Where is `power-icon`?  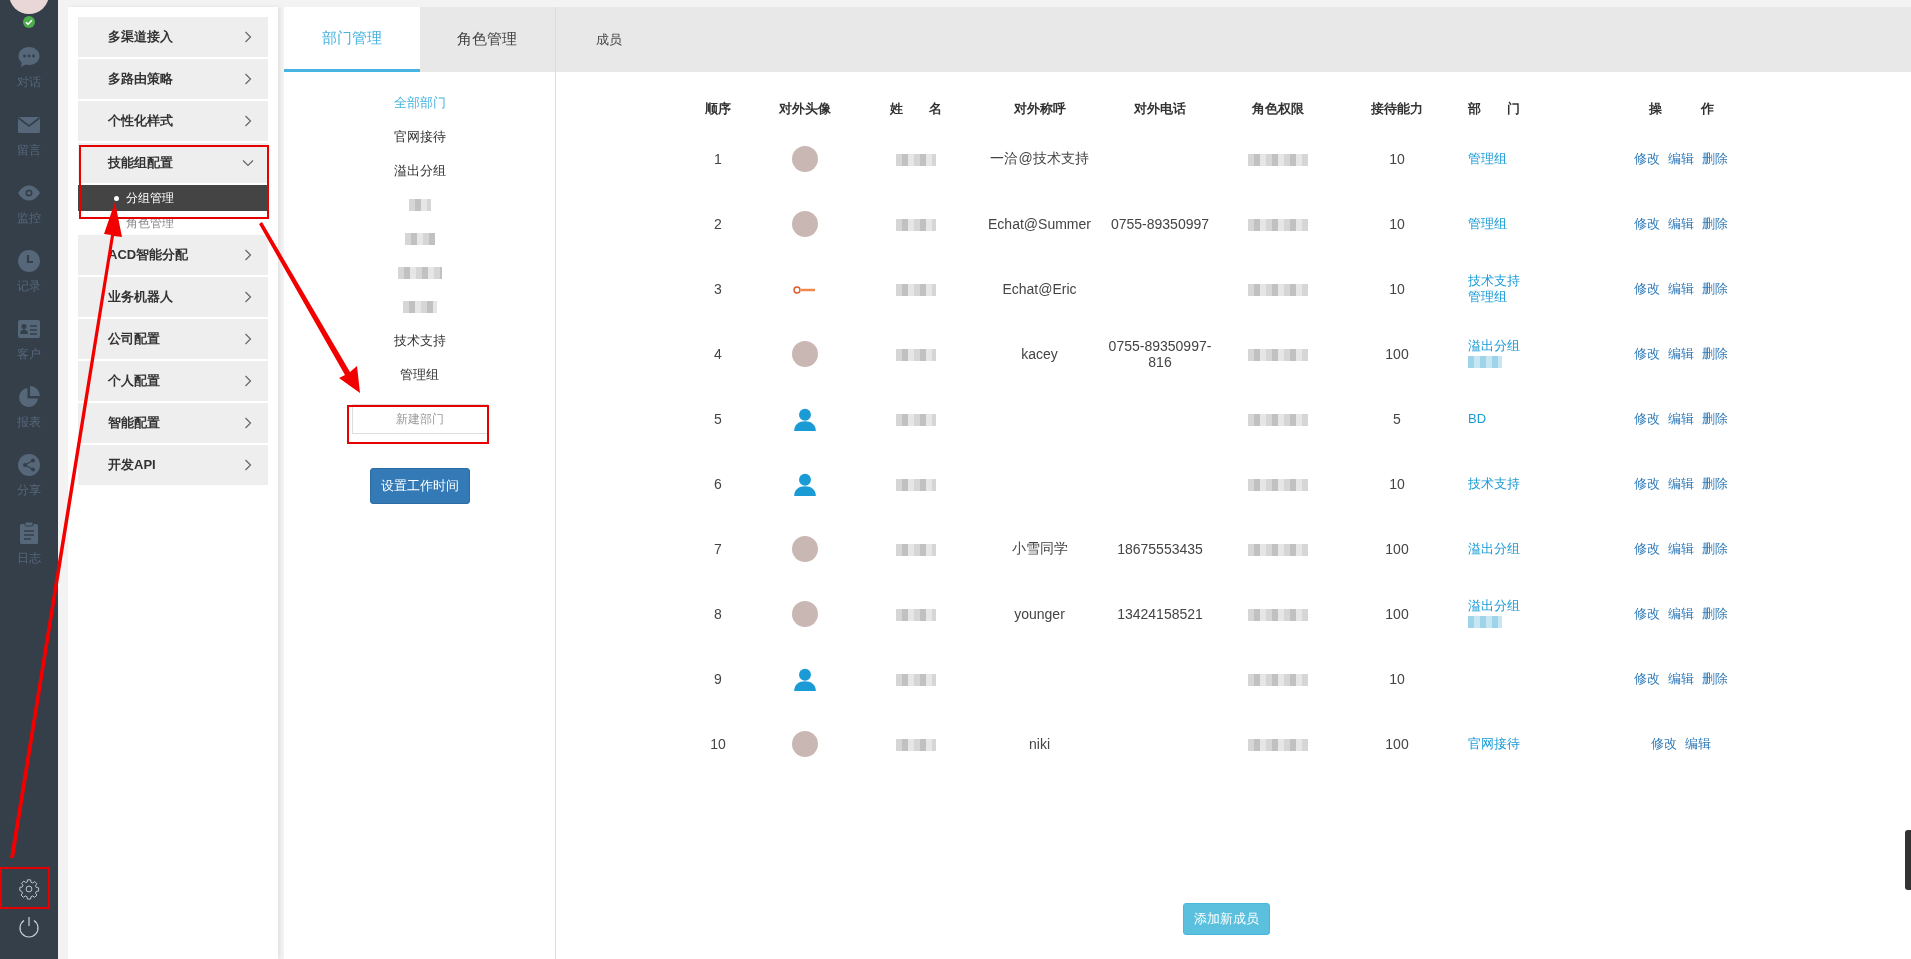
power-icon is located at coordinates (29, 927).